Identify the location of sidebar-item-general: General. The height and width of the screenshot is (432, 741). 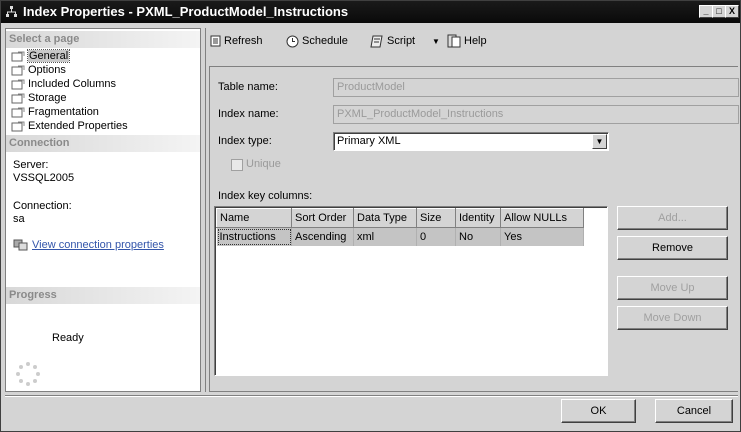
(41, 56).